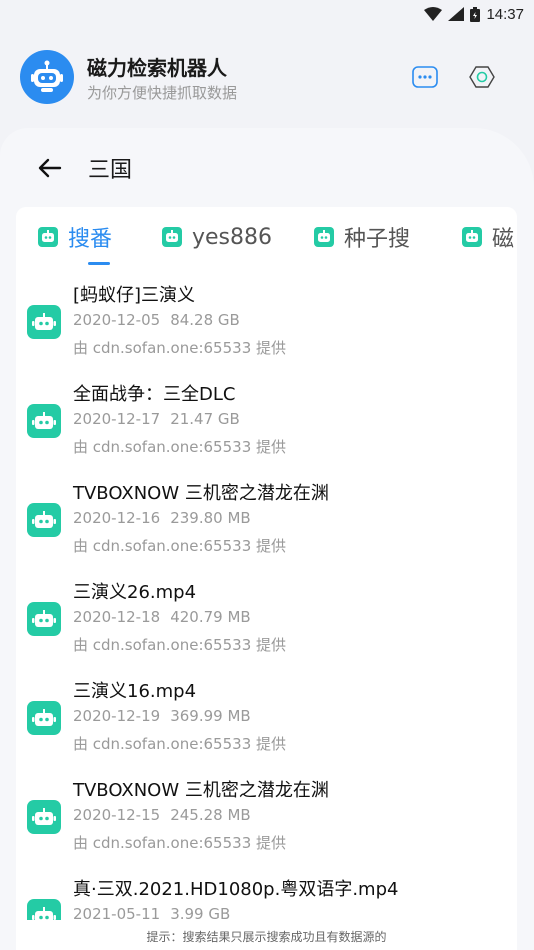  Describe the element at coordinates (162, 815) in the screenshot. I see `result-meta: 2020-12-15 245.28 MB` at that location.